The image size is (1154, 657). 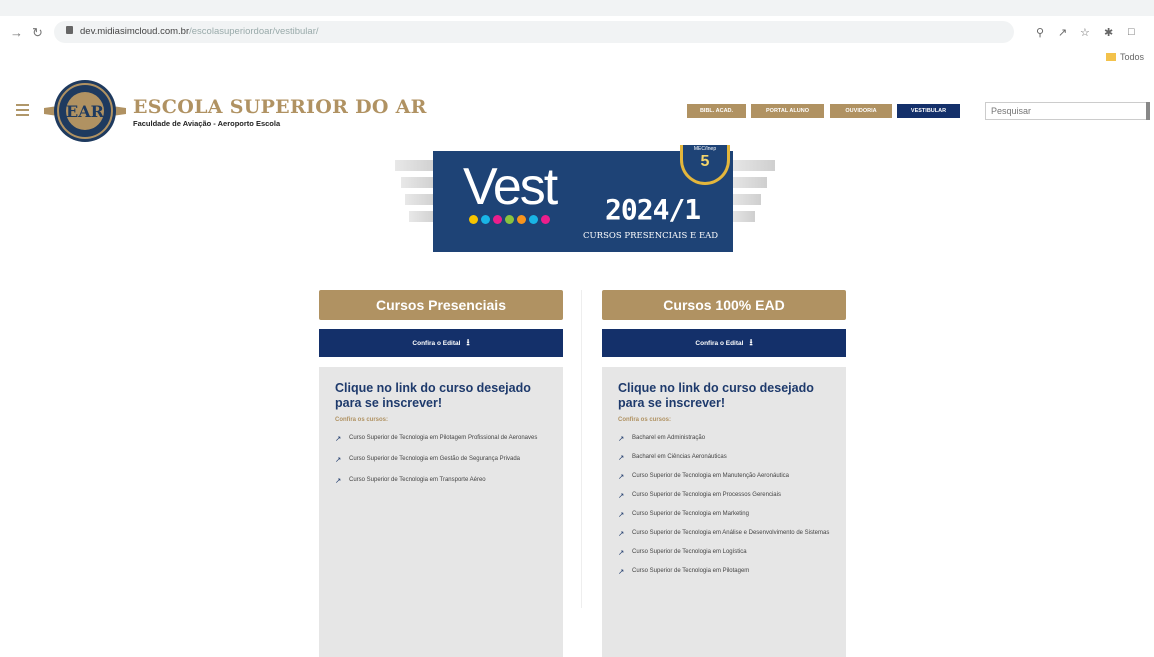 I want to click on zoom-icon: ⚲, so click(x=1040, y=32).